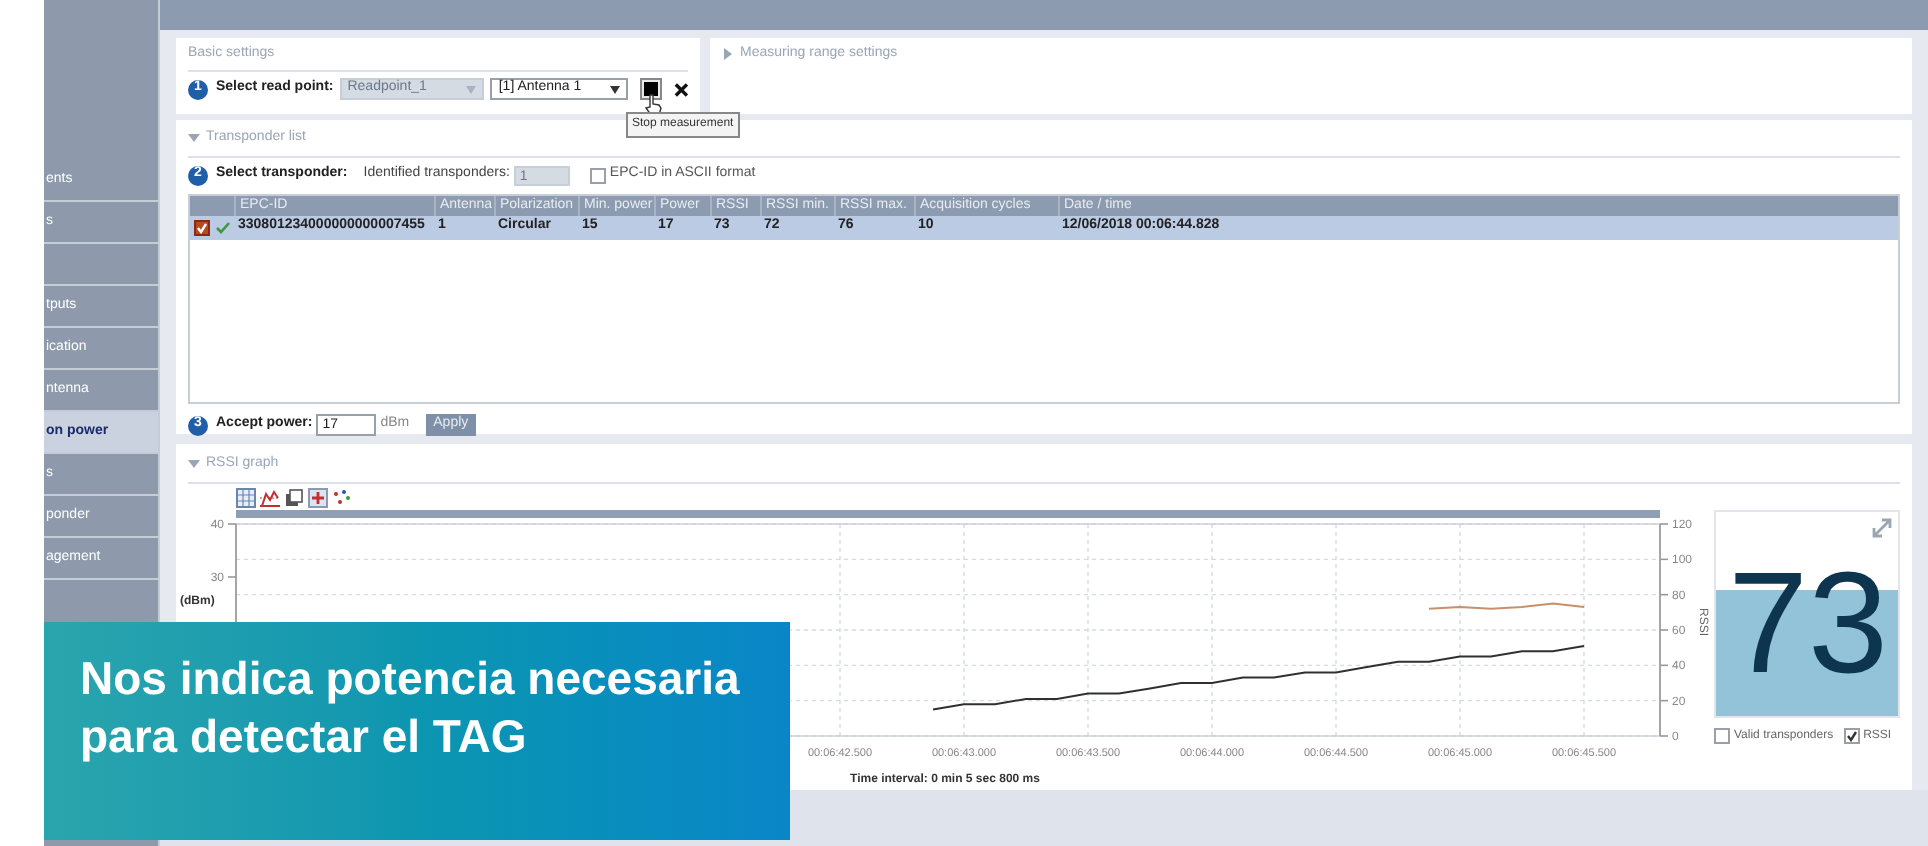 This screenshot has height=846, width=1928. What do you see at coordinates (728, 54) in the screenshot?
I see `expand-arrow-icon` at bounding box center [728, 54].